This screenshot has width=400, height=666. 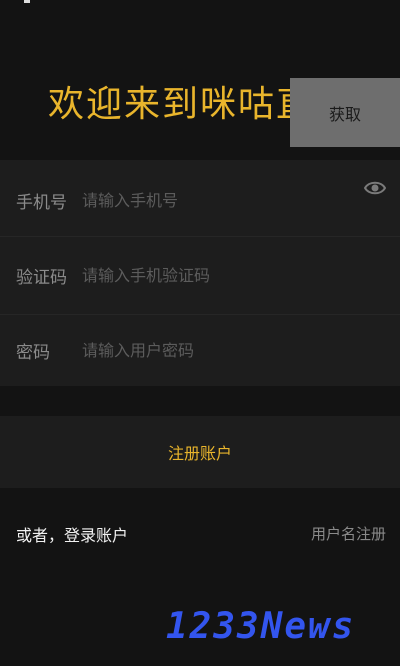 I want to click on code-row: 验证码, so click(x=200, y=275).